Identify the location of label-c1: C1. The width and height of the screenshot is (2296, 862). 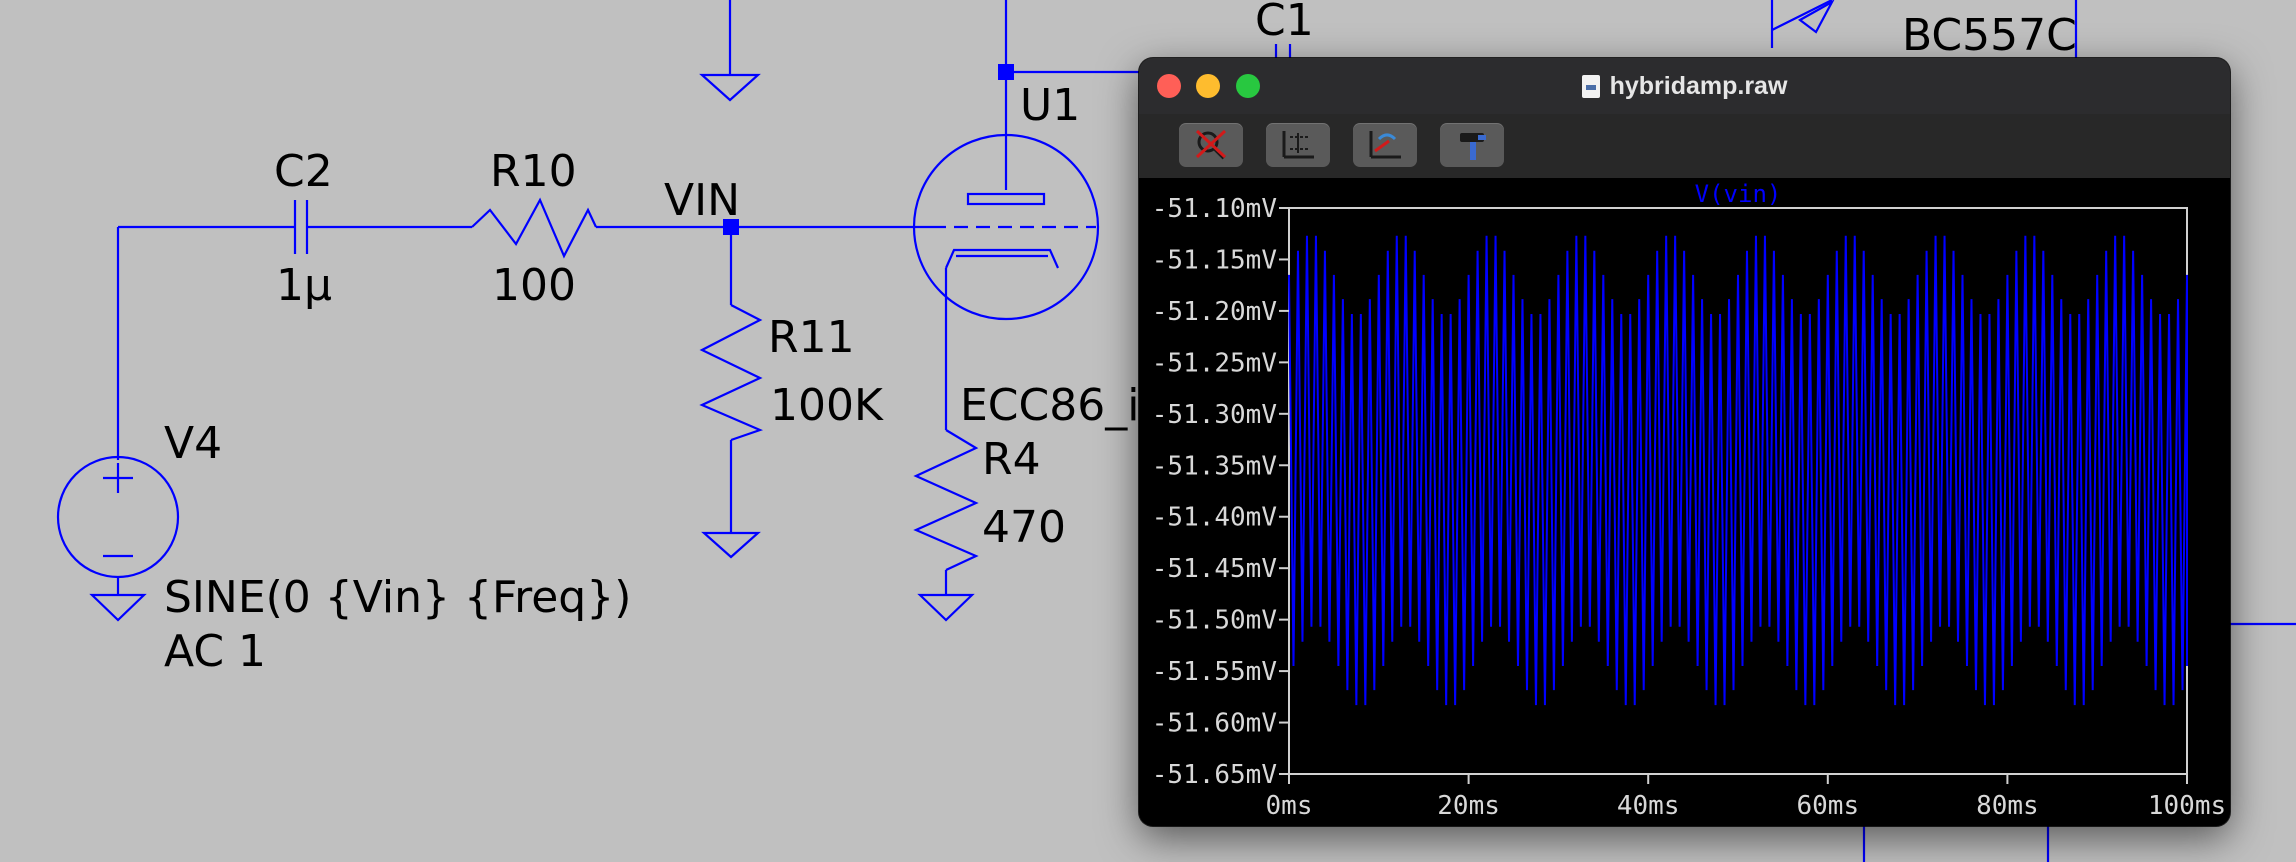
(1284, 23).